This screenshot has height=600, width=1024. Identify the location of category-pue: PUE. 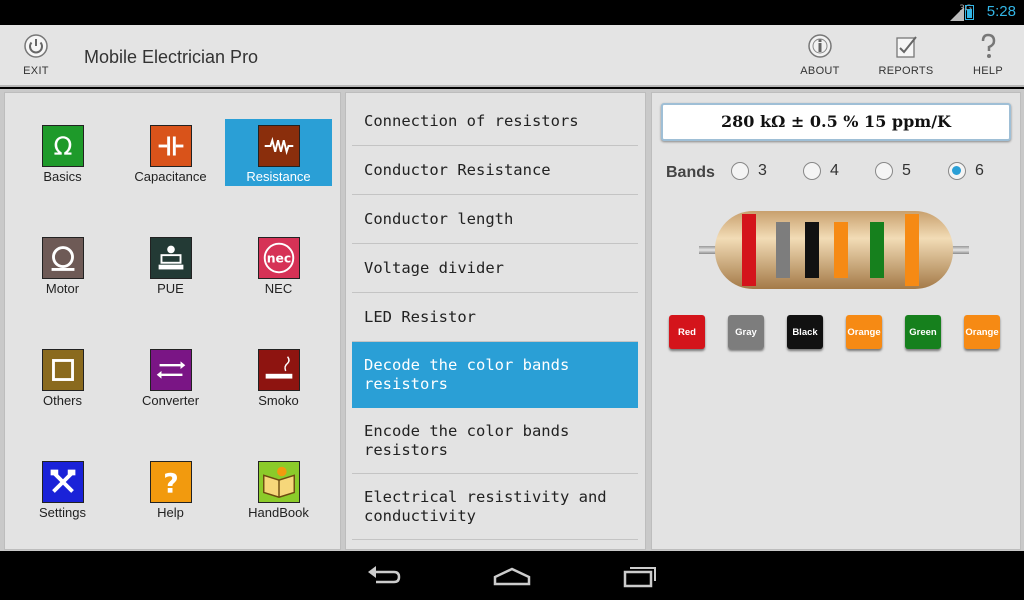
(170, 264).